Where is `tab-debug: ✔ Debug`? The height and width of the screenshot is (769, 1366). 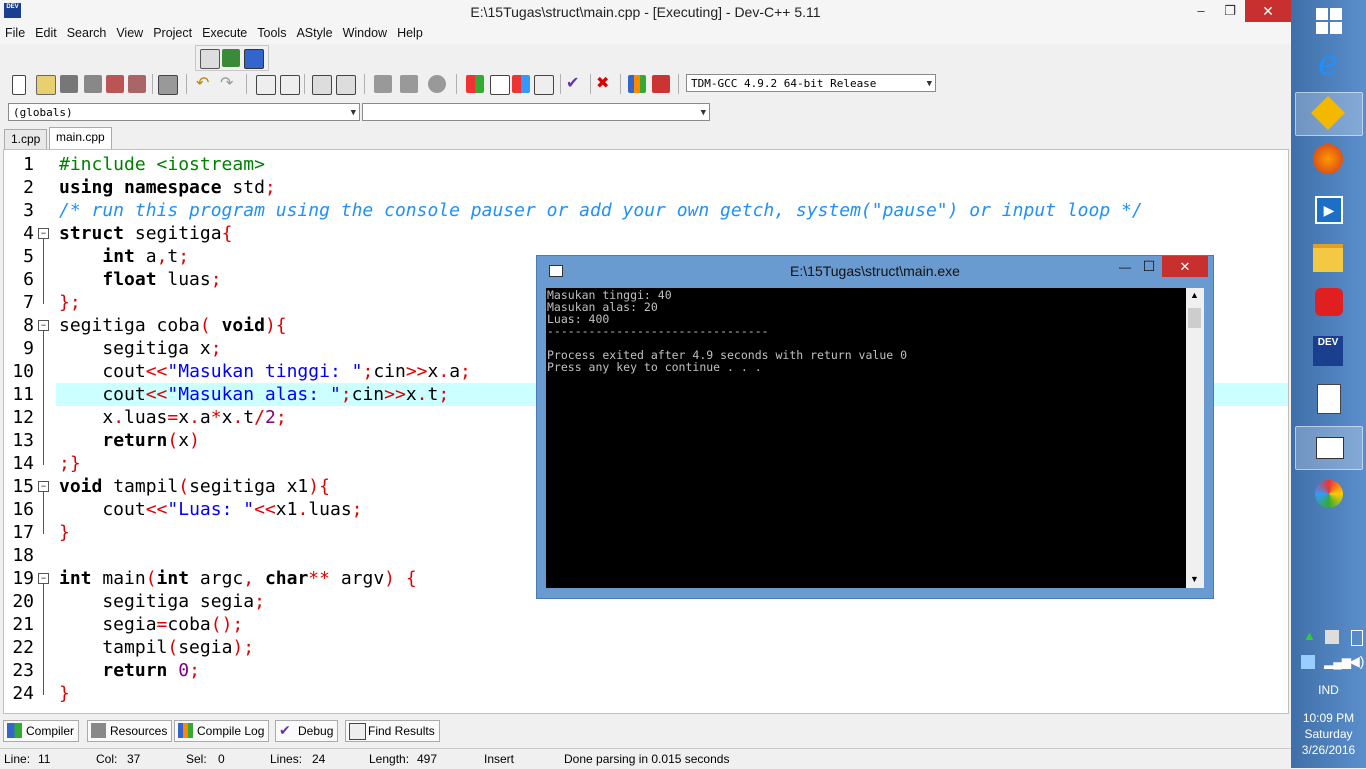 tab-debug: ✔ Debug is located at coordinates (307, 731).